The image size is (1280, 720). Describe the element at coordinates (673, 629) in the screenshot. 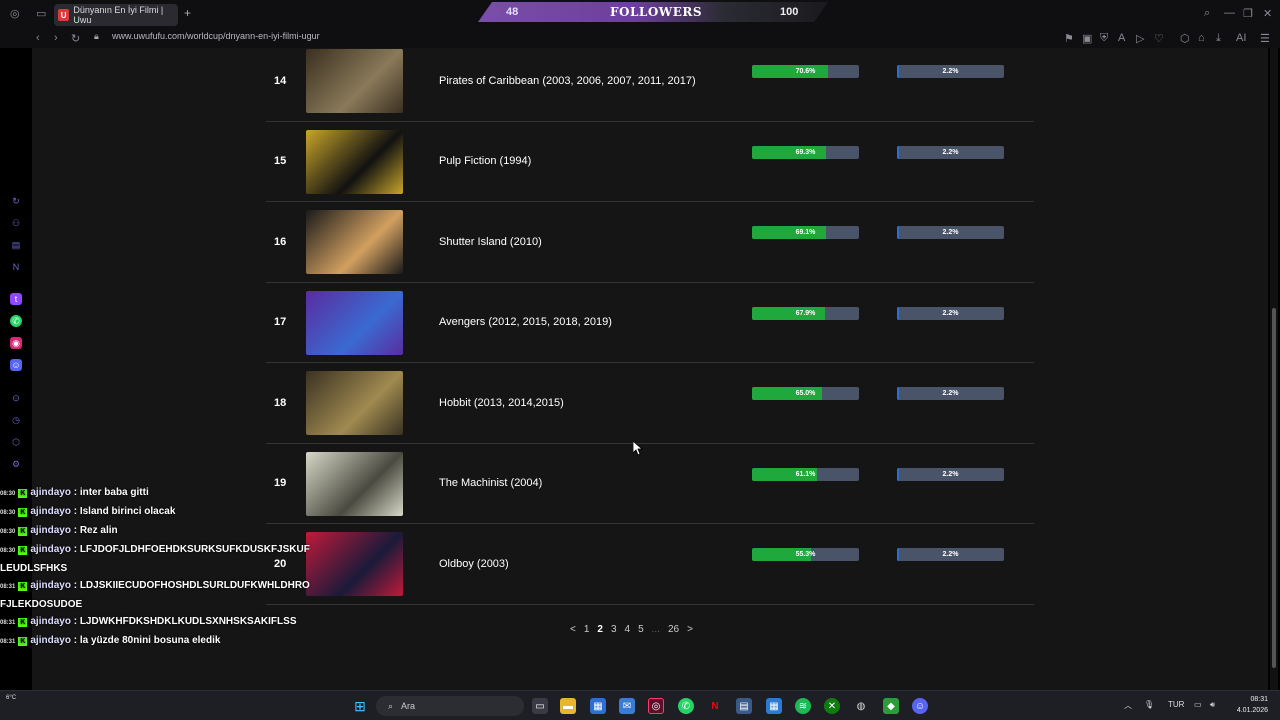

I see `pagination-page: 26` at that location.